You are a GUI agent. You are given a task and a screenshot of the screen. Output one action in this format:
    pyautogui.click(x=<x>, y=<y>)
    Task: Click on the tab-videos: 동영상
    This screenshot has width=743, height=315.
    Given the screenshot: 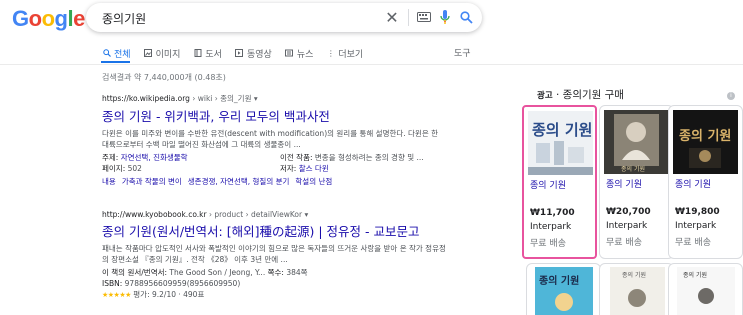 What is the action you would take?
    pyautogui.click(x=253, y=53)
    